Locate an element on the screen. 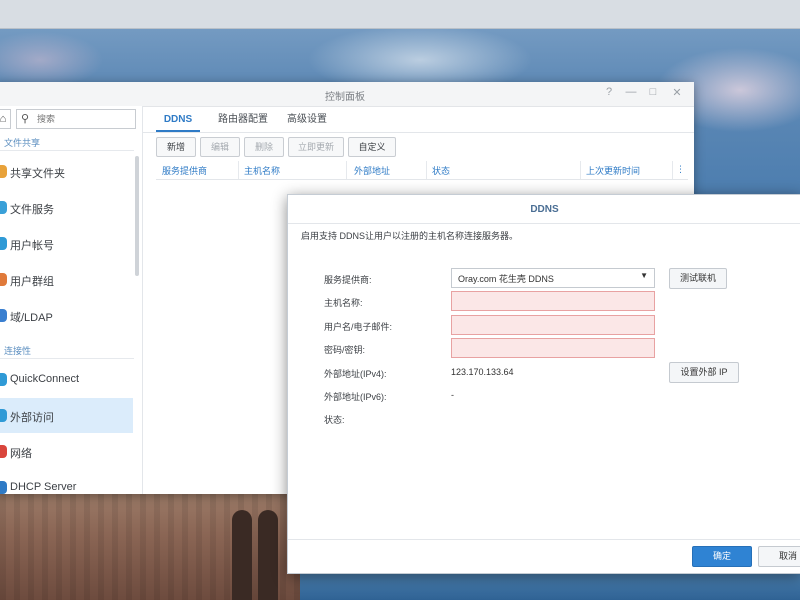  column-header: 状态 is located at coordinates (441, 170).